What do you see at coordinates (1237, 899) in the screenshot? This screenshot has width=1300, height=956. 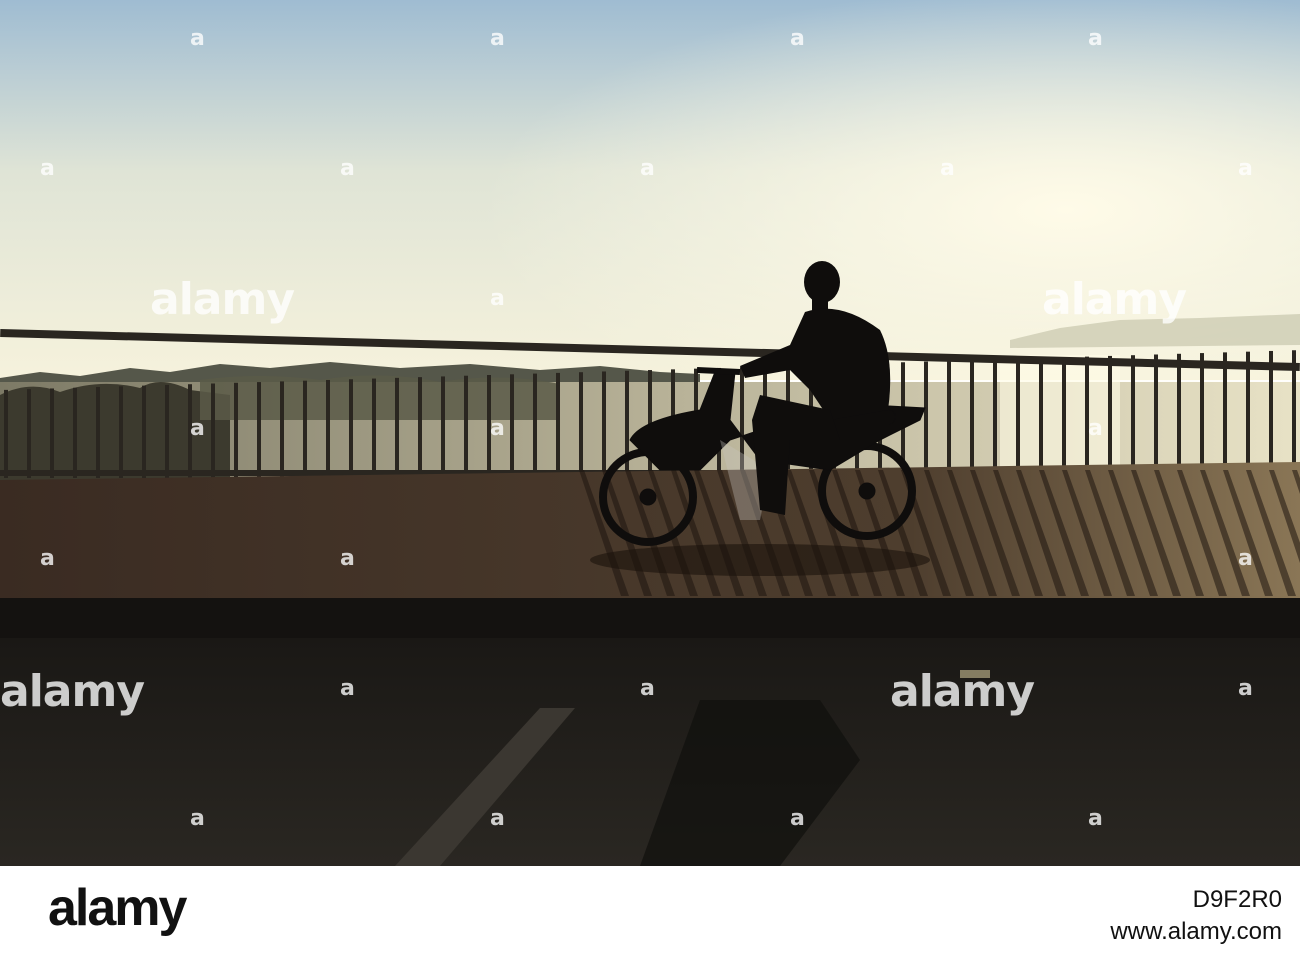 I see `image-id: D9F2R0` at bounding box center [1237, 899].